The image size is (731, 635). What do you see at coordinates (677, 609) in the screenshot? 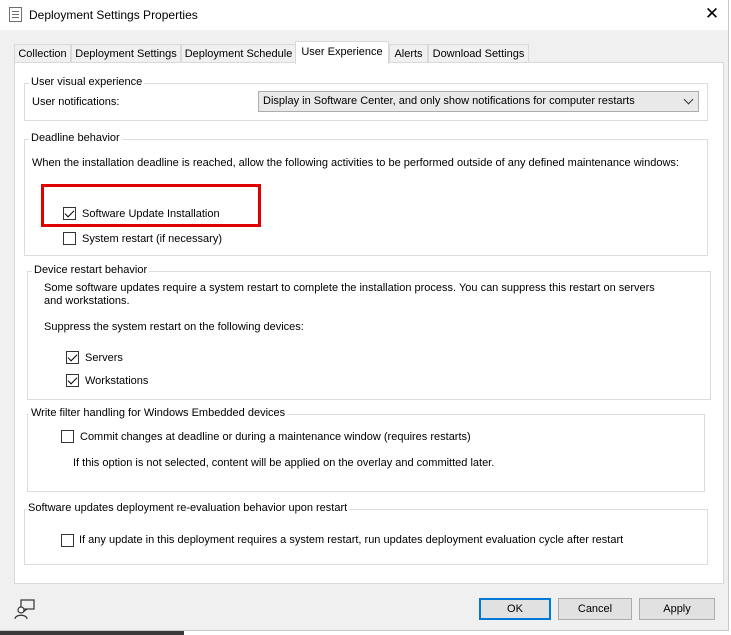
I see `apply-button: Apply` at bounding box center [677, 609].